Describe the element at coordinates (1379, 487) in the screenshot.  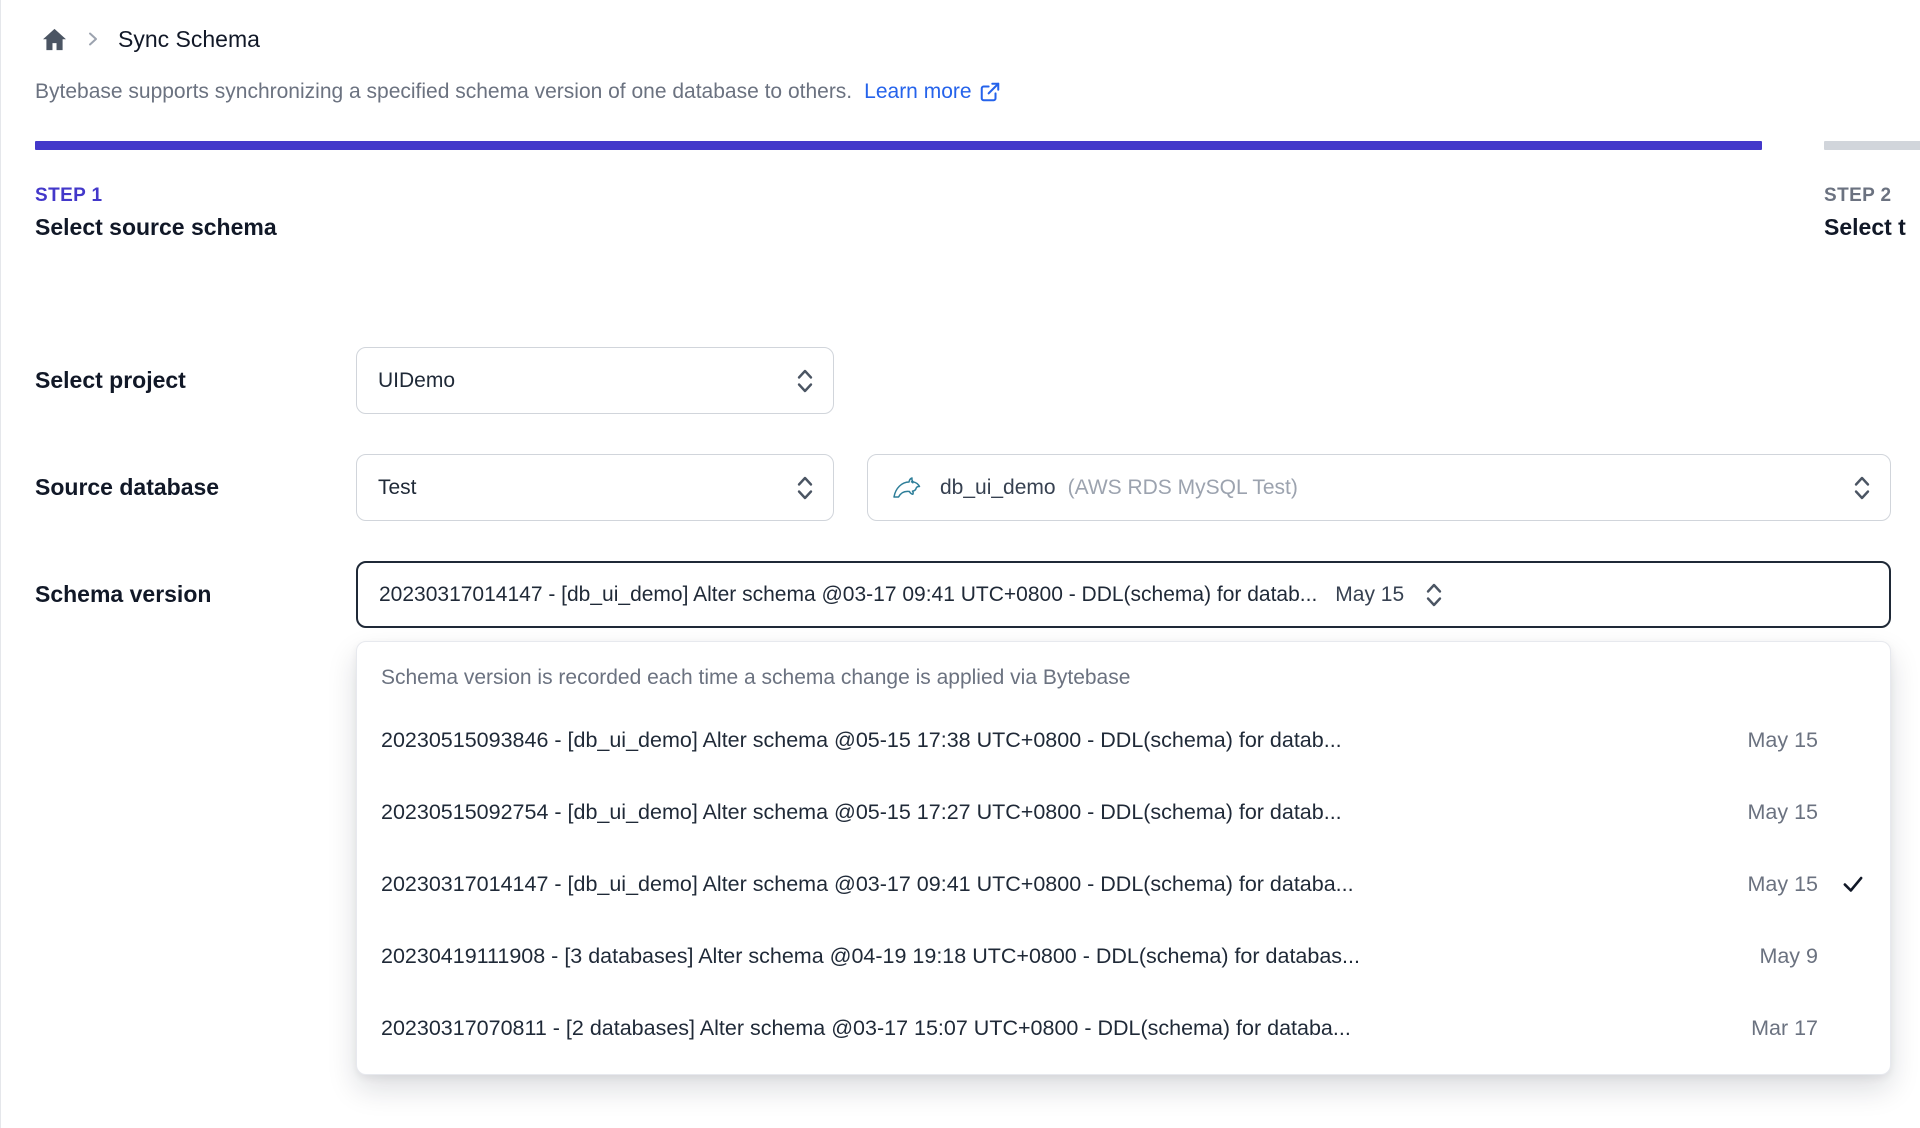
I see `database-select: db_ui_demo (AWS RDS MySQL Test)` at that location.